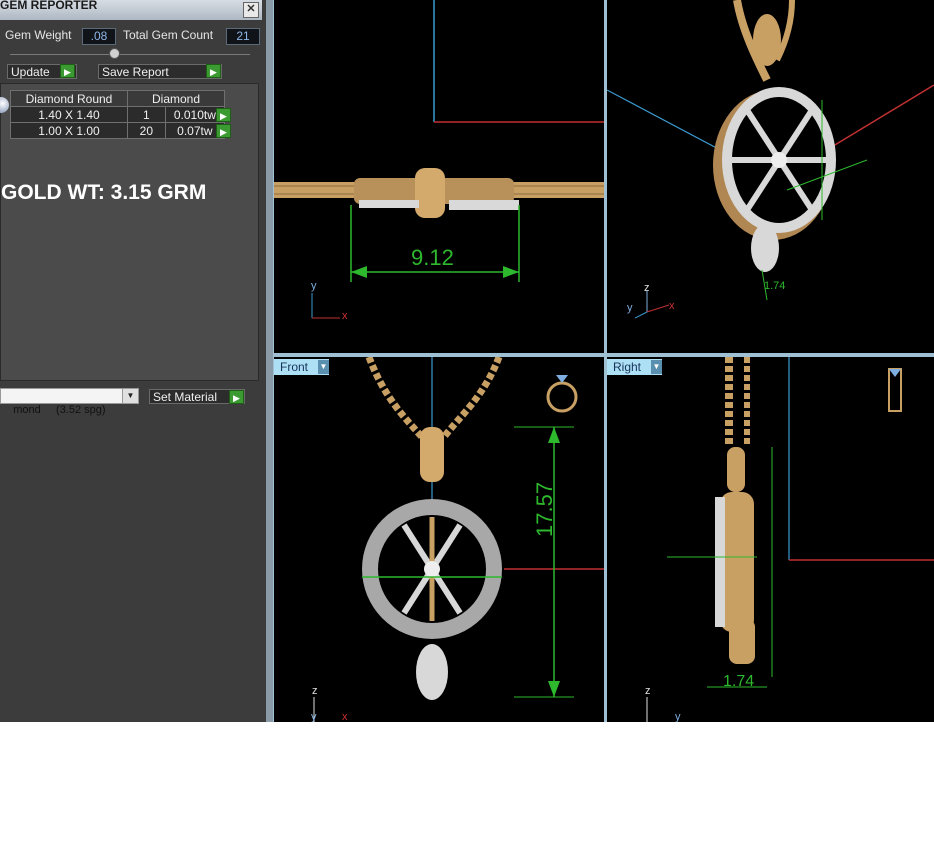  I want to click on table-cell: 20, so click(146, 130).